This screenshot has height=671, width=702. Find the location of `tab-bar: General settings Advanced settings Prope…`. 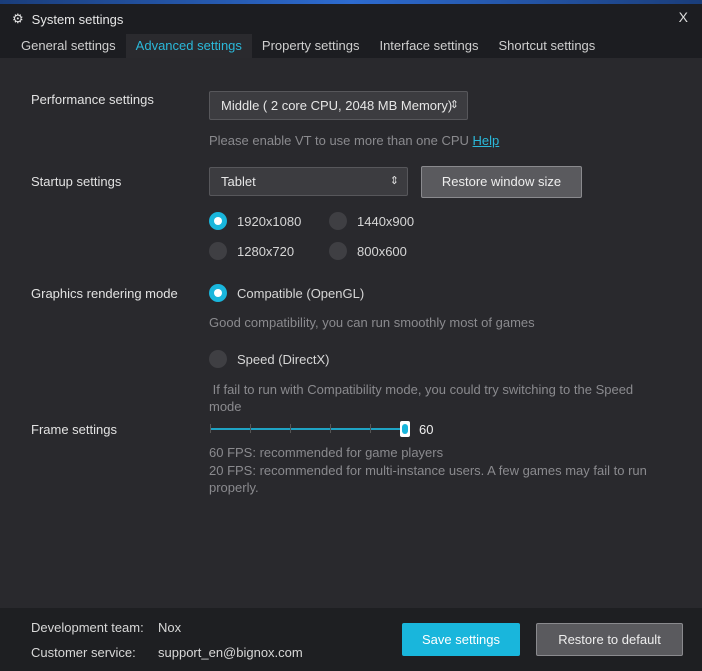

tab-bar: General settings Advanced settings Prope… is located at coordinates (308, 46).